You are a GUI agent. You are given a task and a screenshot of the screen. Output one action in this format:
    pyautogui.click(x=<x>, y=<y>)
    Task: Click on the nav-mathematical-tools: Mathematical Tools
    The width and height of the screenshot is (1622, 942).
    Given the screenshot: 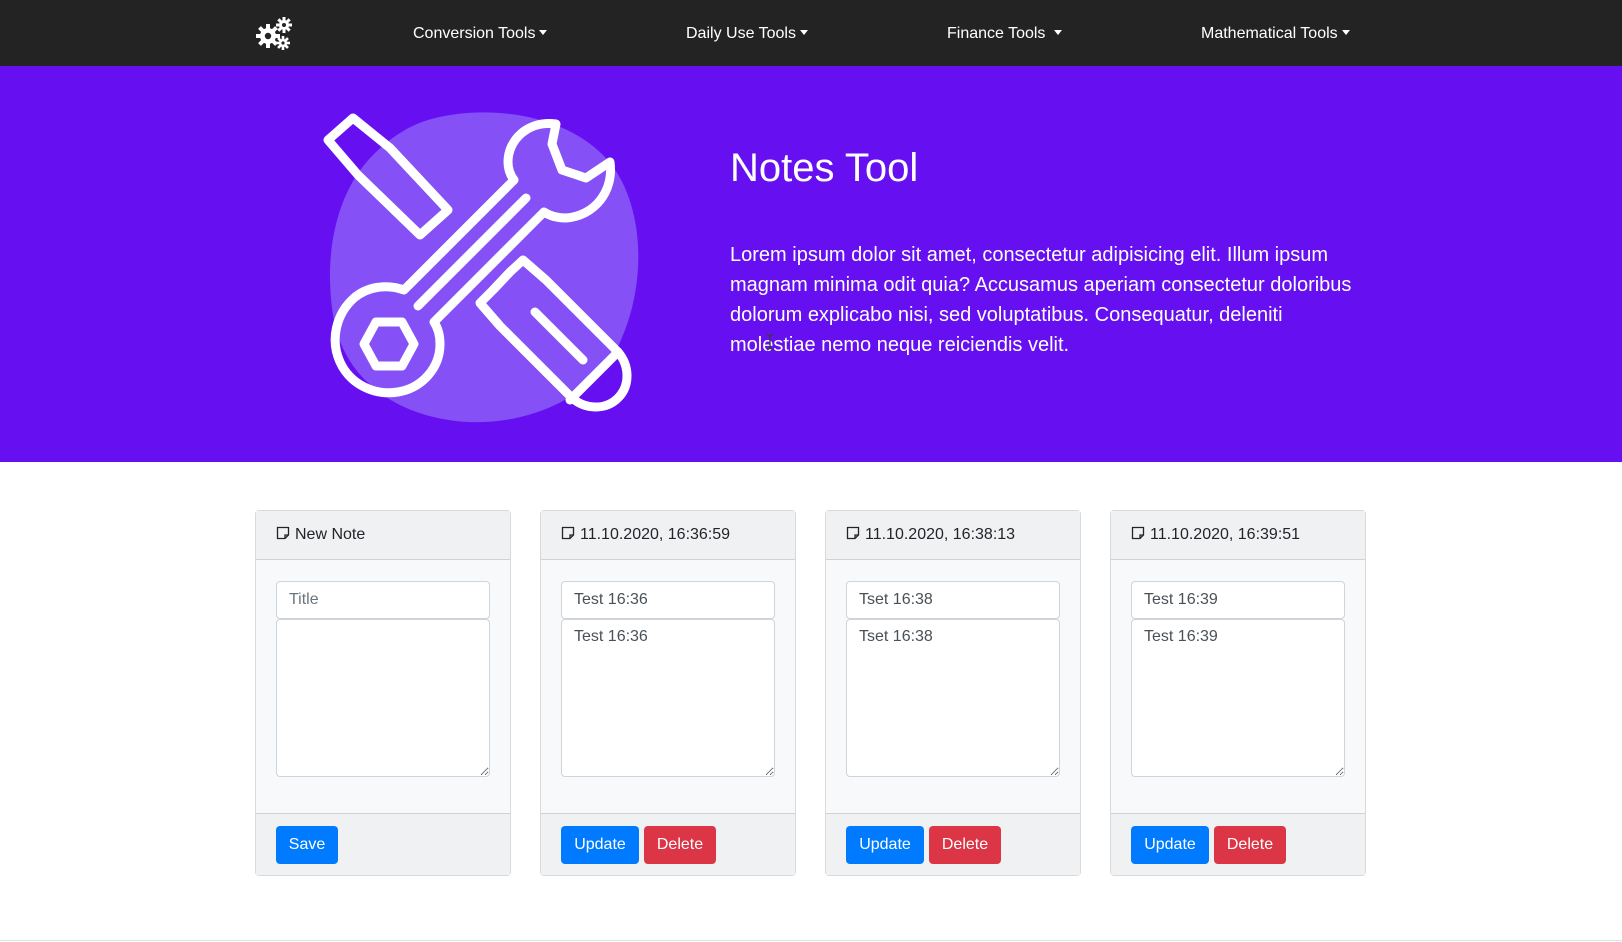 What is the action you would take?
    pyautogui.click(x=1275, y=34)
    